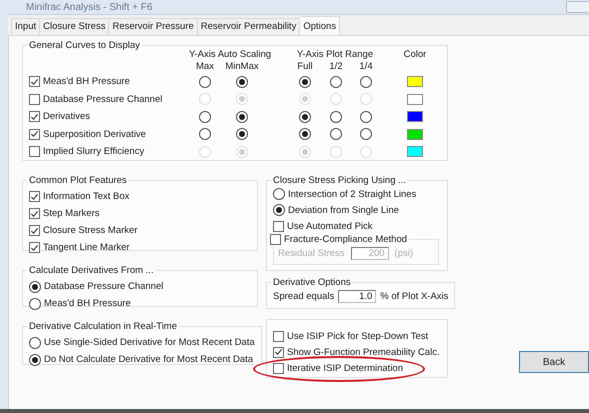 Image resolution: width=589 pixels, height=413 pixels. I want to click on column-header: 1/4, so click(366, 67).